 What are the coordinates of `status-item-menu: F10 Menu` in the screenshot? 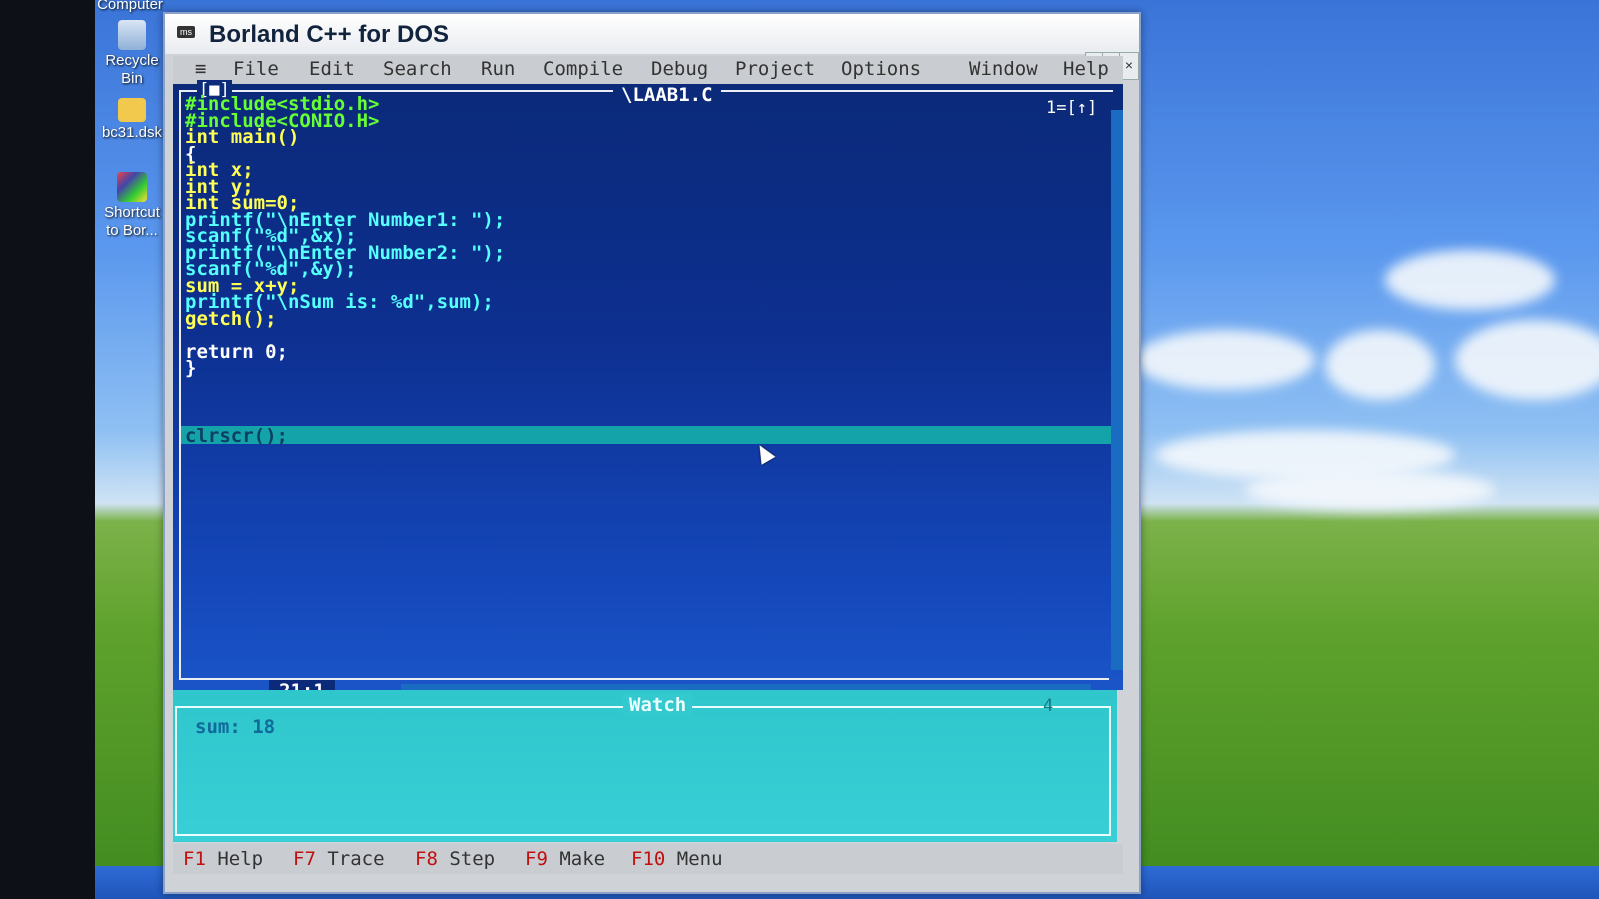 It's located at (677, 859).